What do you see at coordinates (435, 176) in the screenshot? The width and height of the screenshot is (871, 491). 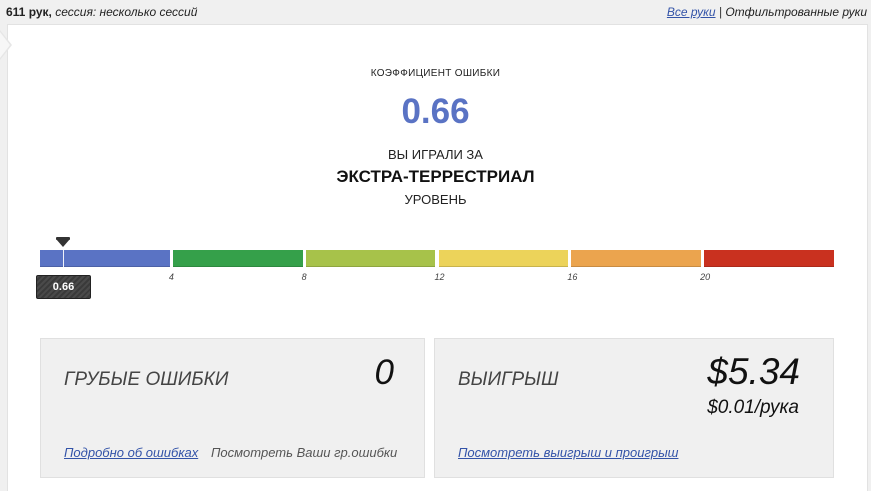 I see `level-name: ЭКСТРА-ТЕРРЕСТРИАЛ` at bounding box center [435, 176].